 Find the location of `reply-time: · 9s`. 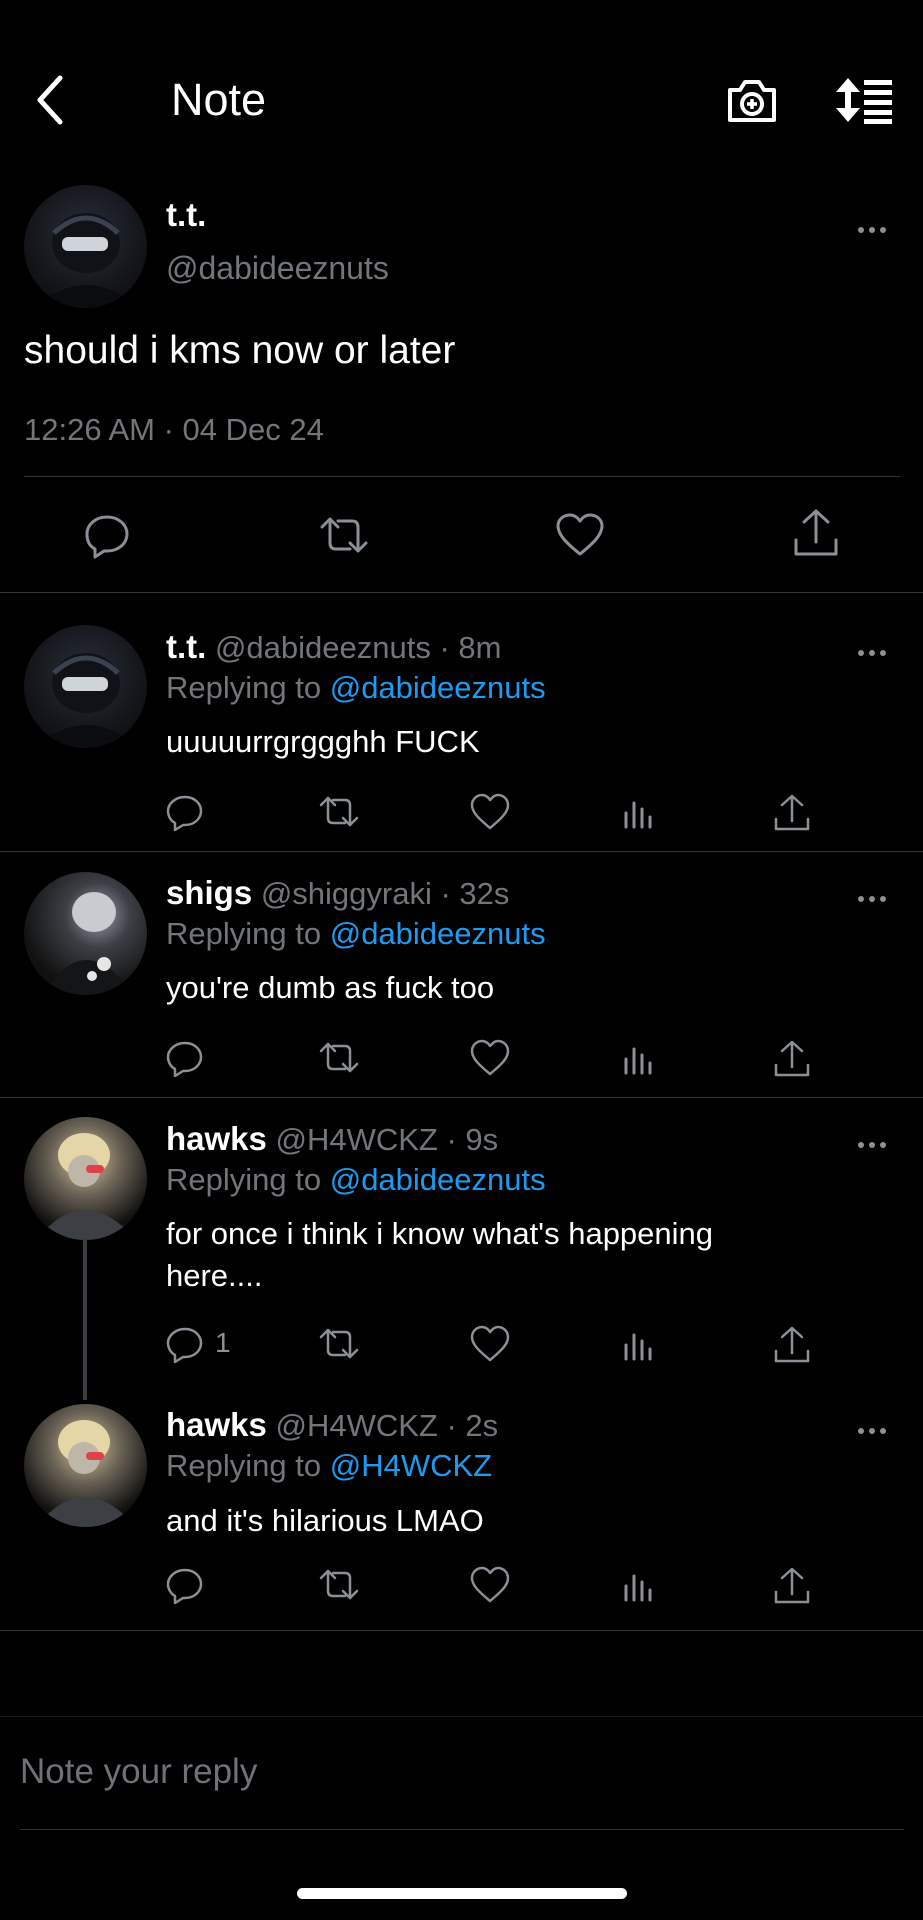

reply-time: · 9s is located at coordinates (472, 1139).